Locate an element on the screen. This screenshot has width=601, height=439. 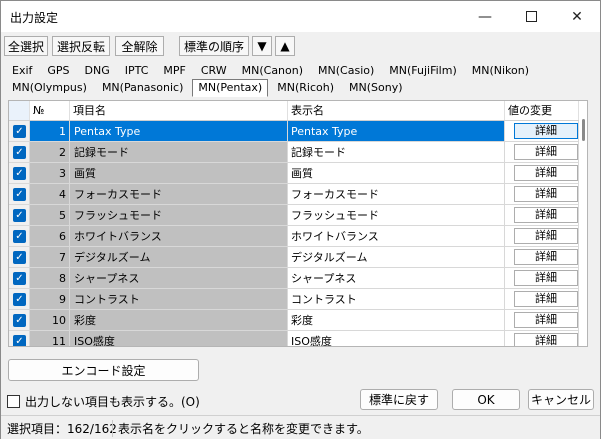
header-corner is located at coordinates (19, 110).